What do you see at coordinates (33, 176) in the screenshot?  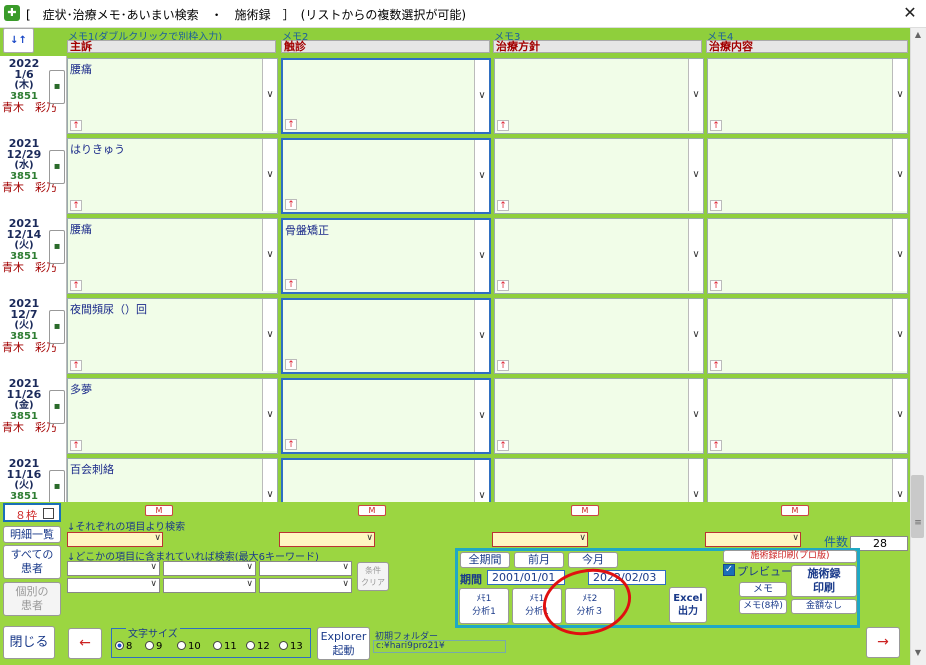 I see `record-date-cell: 2021 12/29 (水) 3851 青木 彩乃 ▪` at bounding box center [33, 176].